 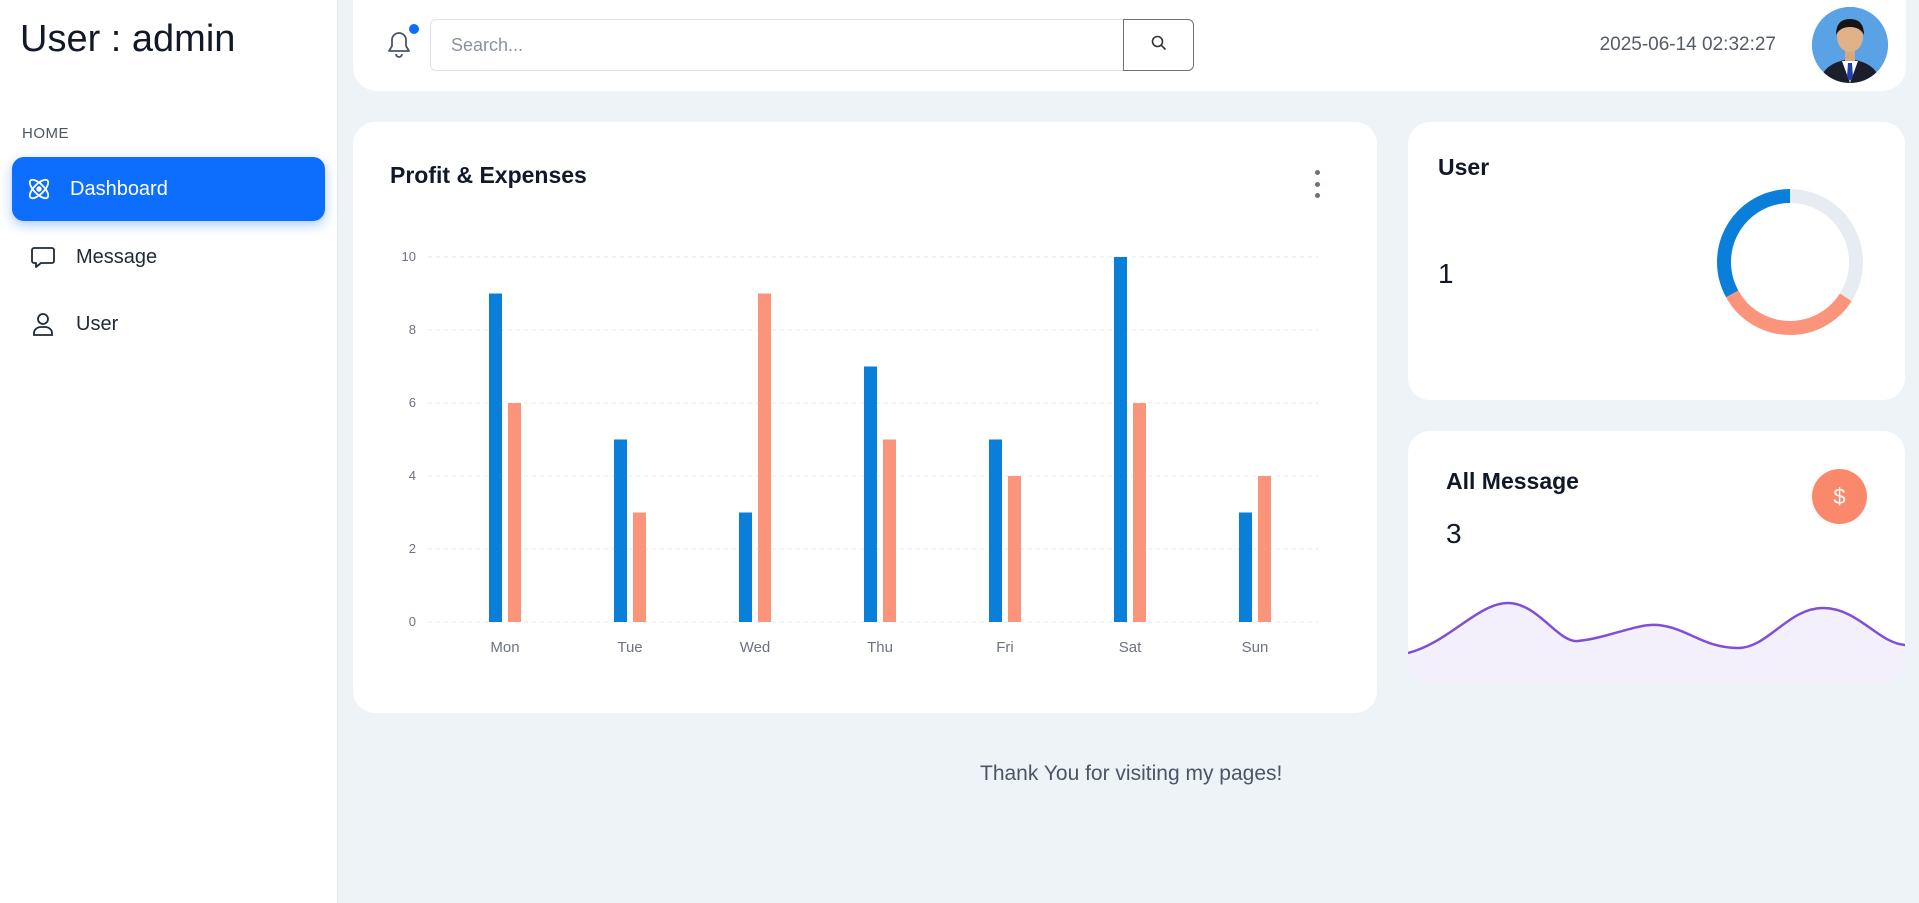 What do you see at coordinates (1264, 549) in the screenshot?
I see `bar-series-2-sun` at bounding box center [1264, 549].